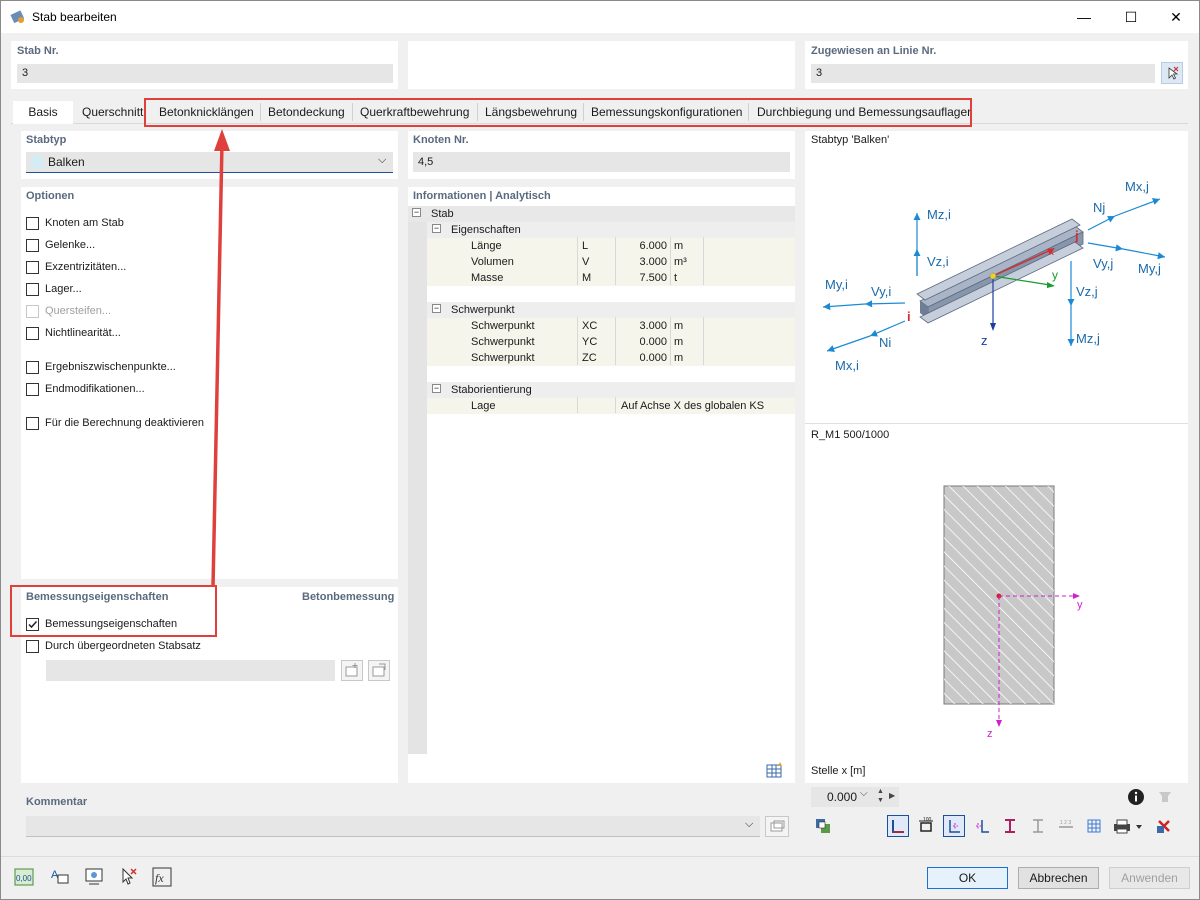 The width and height of the screenshot is (1200, 900). What do you see at coordinates (1149, 268) in the screenshot?
I see `label-myj: My,j` at bounding box center [1149, 268].